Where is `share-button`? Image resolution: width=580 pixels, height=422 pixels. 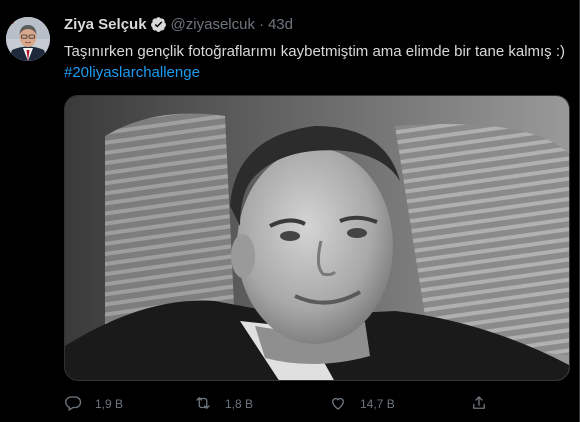
share-button is located at coordinates (479, 404).